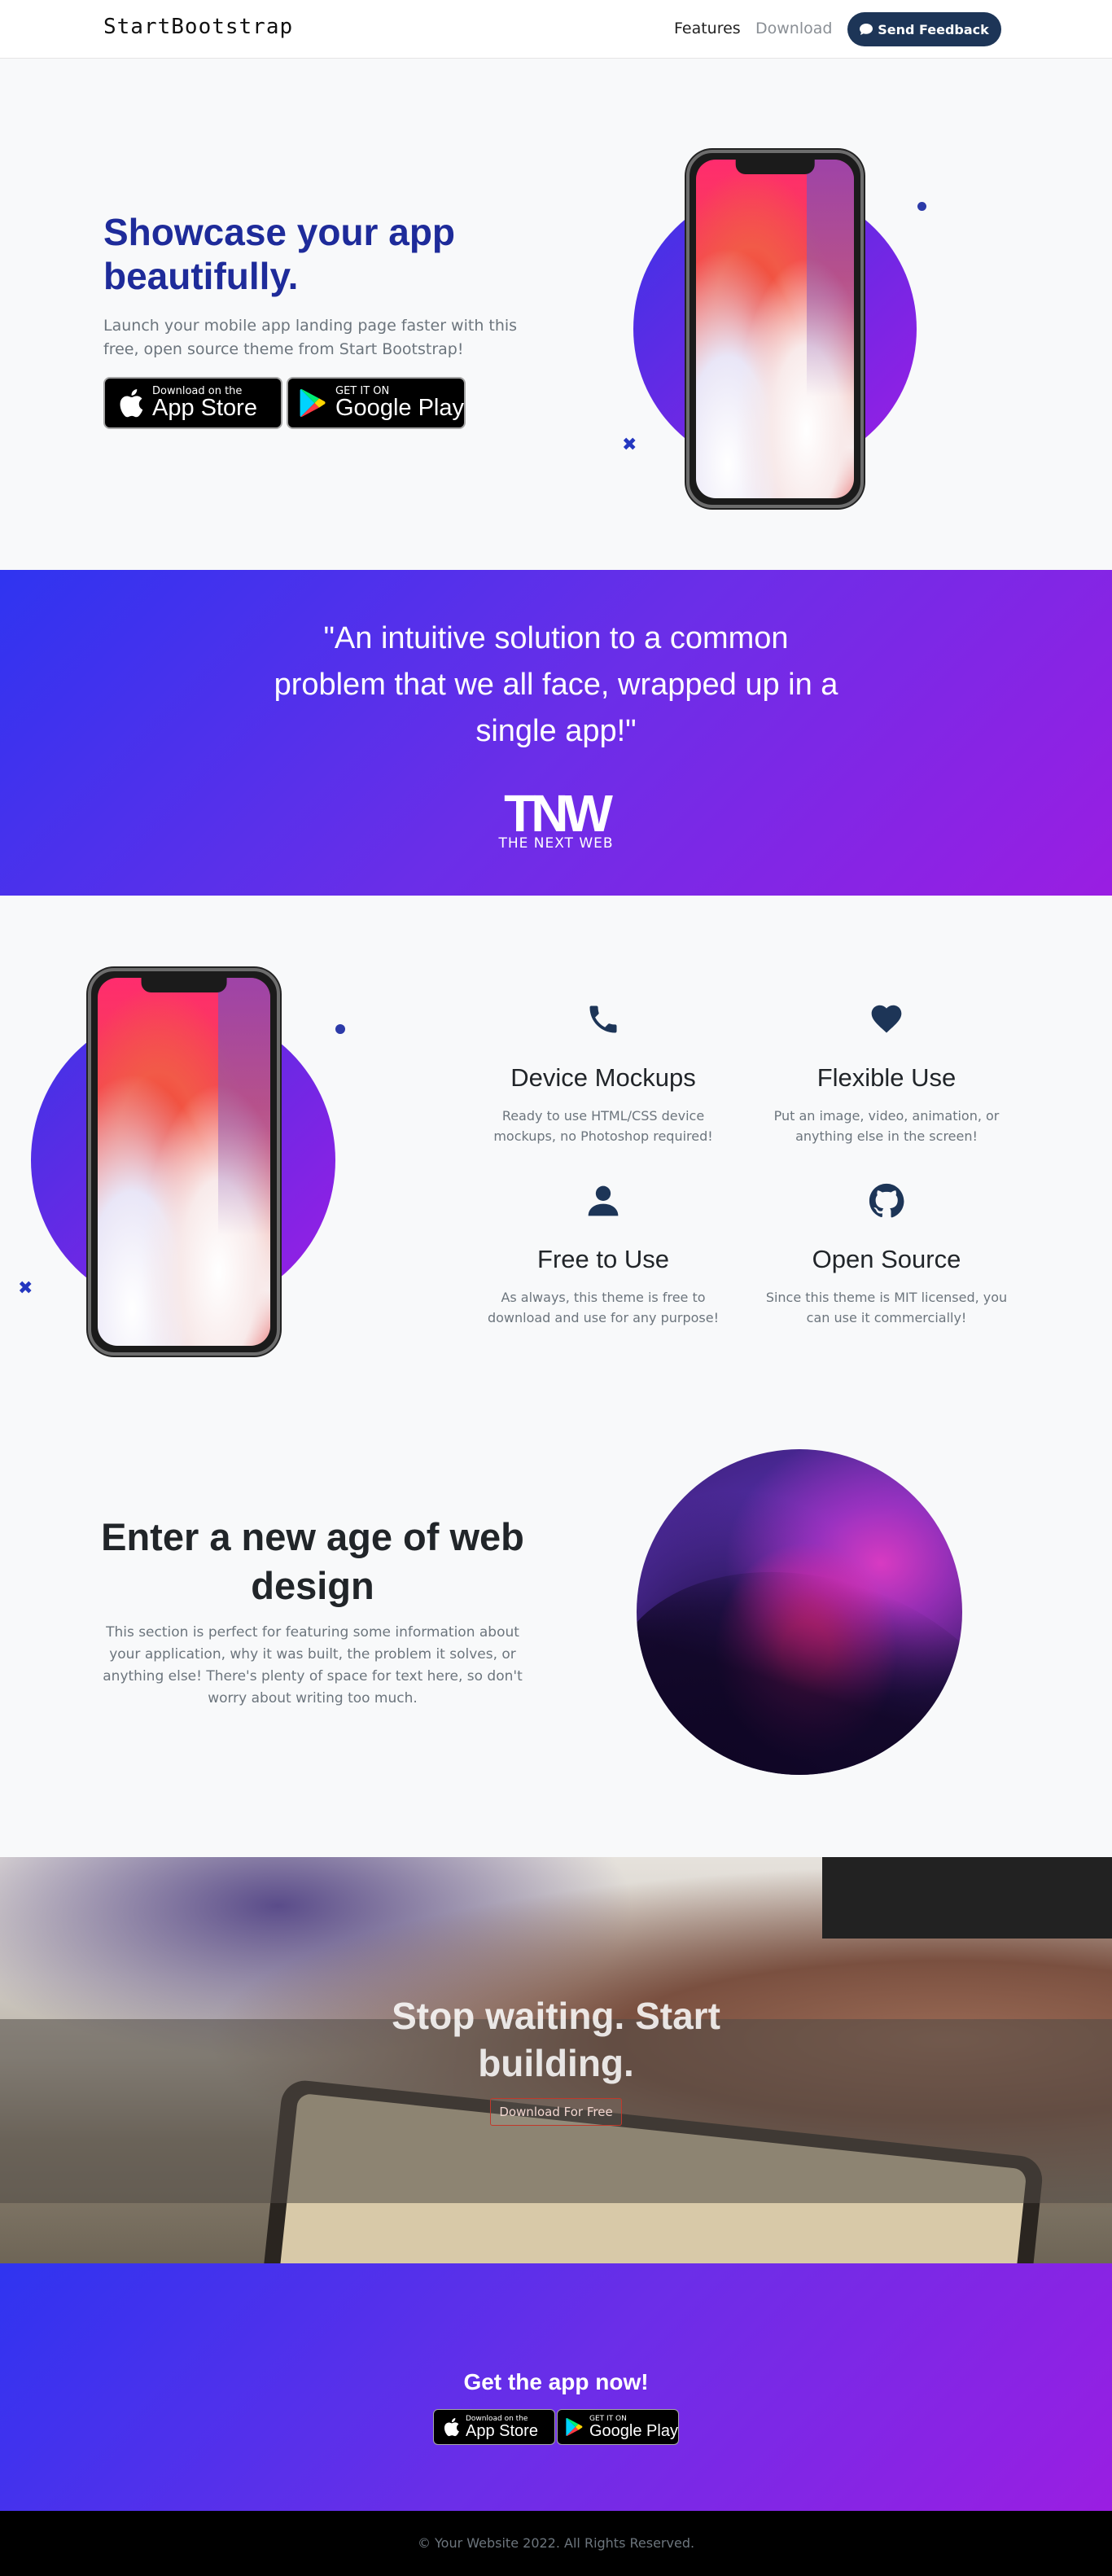 The width and height of the screenshot is (1112, 2576). What do you see at coordinates (603, 1077) in the screenshot?
I see `feature-title: Device Mockups` at bounding box center [603, 1077].